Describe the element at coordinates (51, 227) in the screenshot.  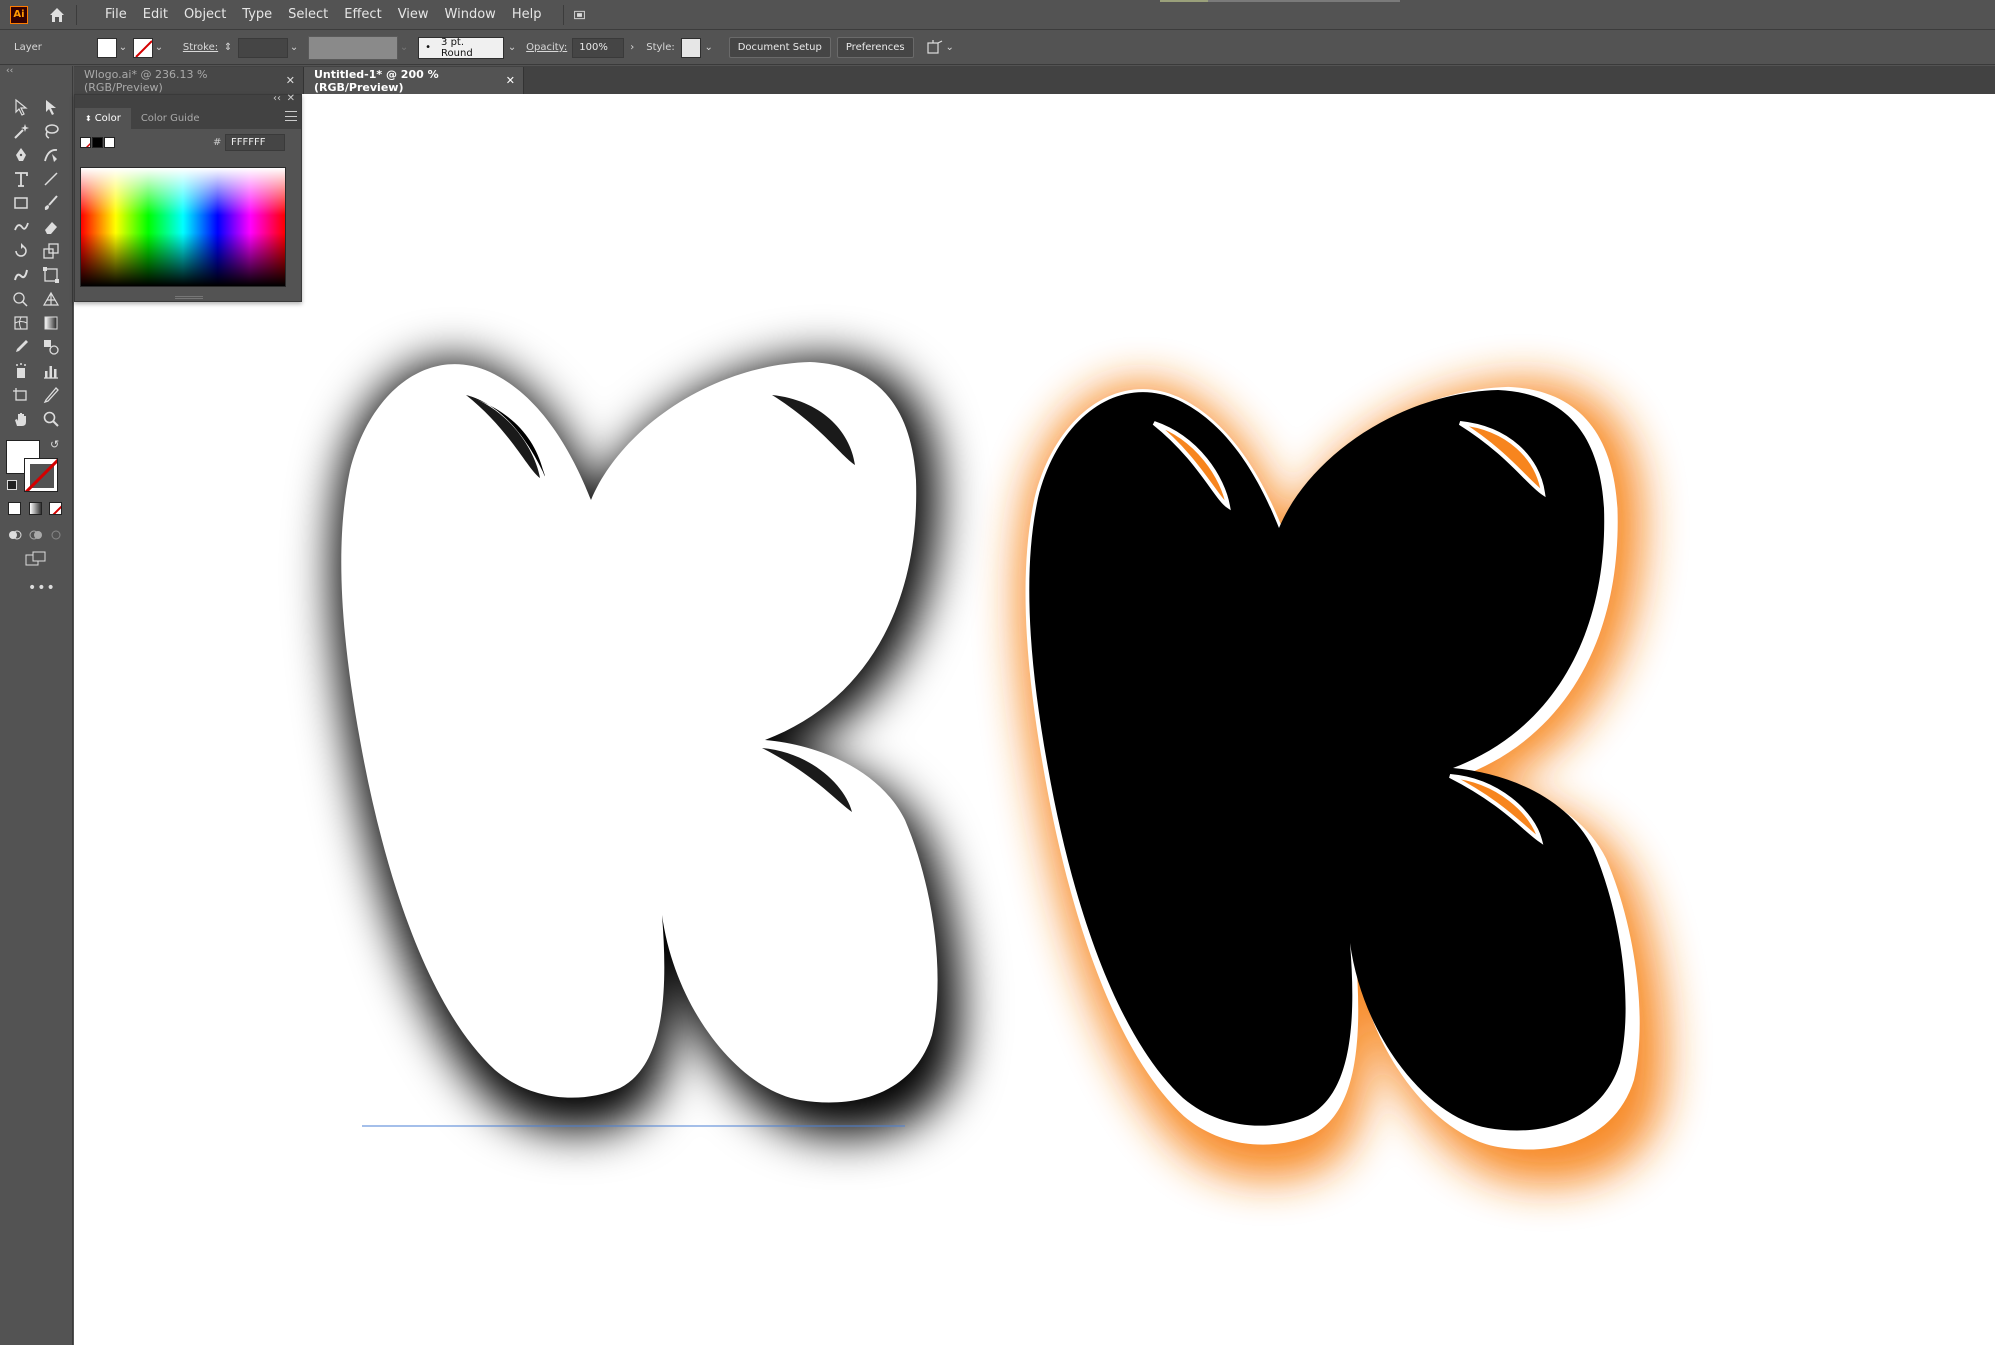
I see `eraser-tool-icon` at that location.